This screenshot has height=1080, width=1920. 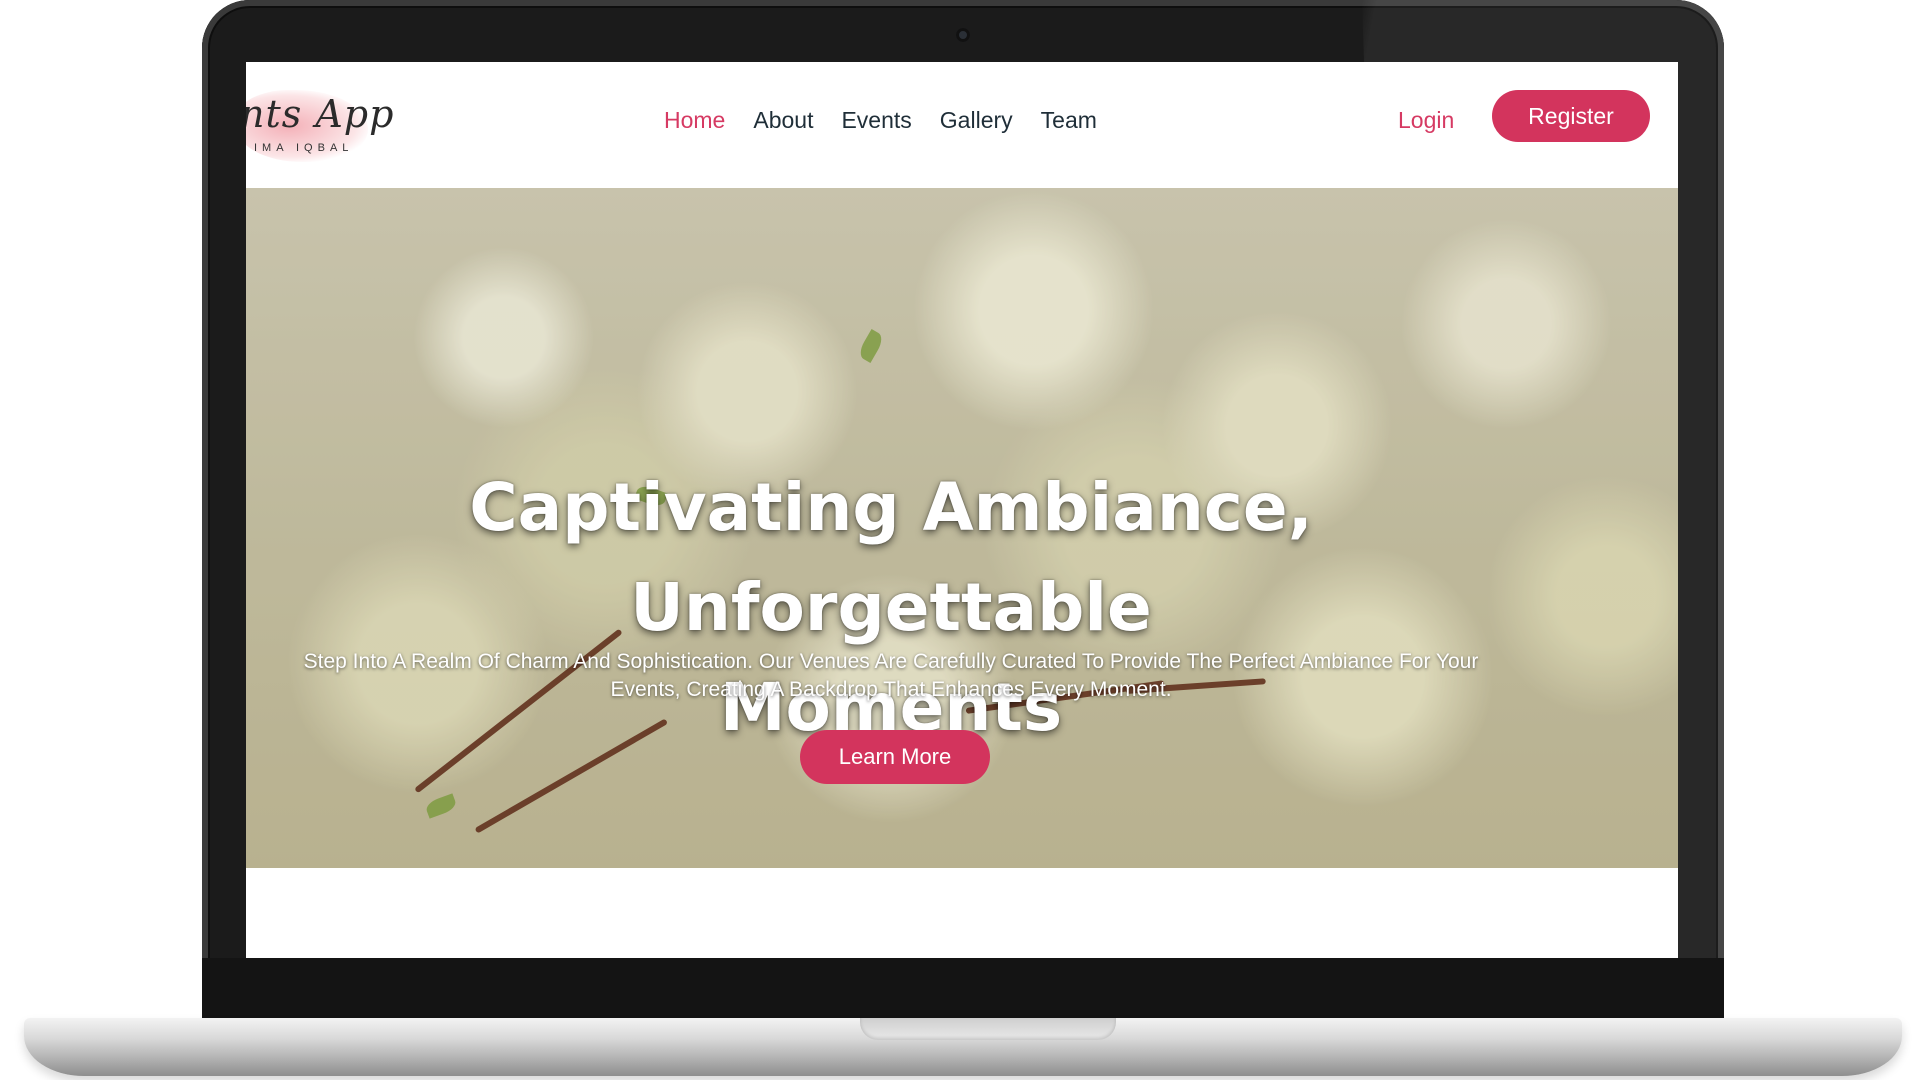 I want to click on login-link: Login, so click(x=1426, y=120).